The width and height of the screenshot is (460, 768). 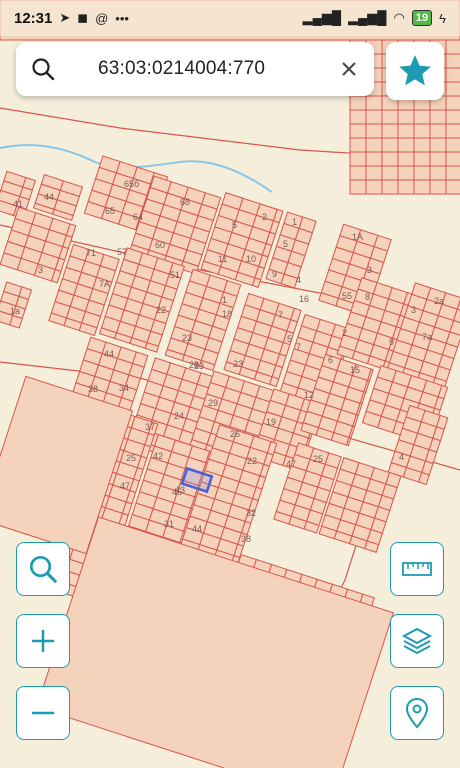 I want to click on block-label: 42, so click(x=158, y=456).